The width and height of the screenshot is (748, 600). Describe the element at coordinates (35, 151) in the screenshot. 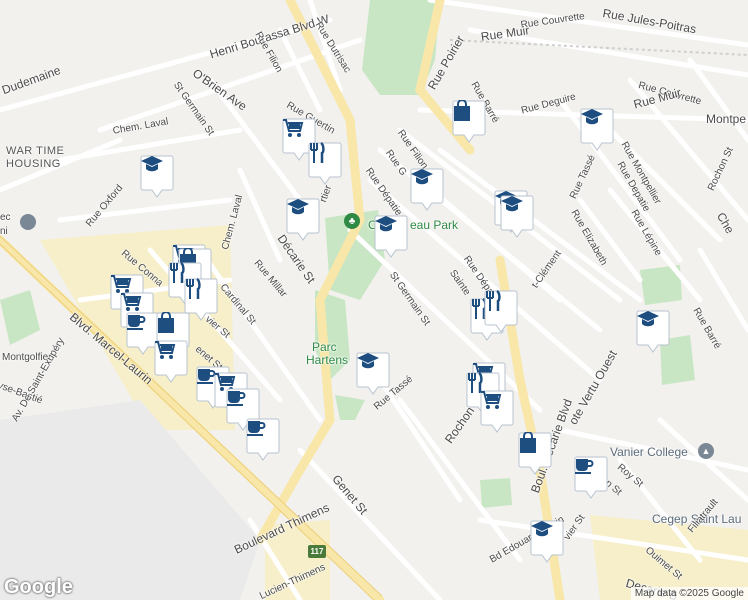

I see `area-label-line1: WAR TIME` at that location.